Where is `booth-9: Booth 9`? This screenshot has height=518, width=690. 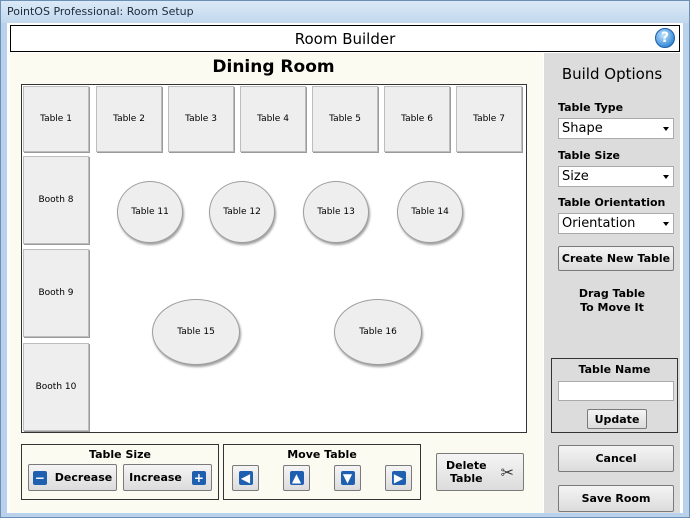
booth-9: Booth 9 is located at coordinates (56, 293).